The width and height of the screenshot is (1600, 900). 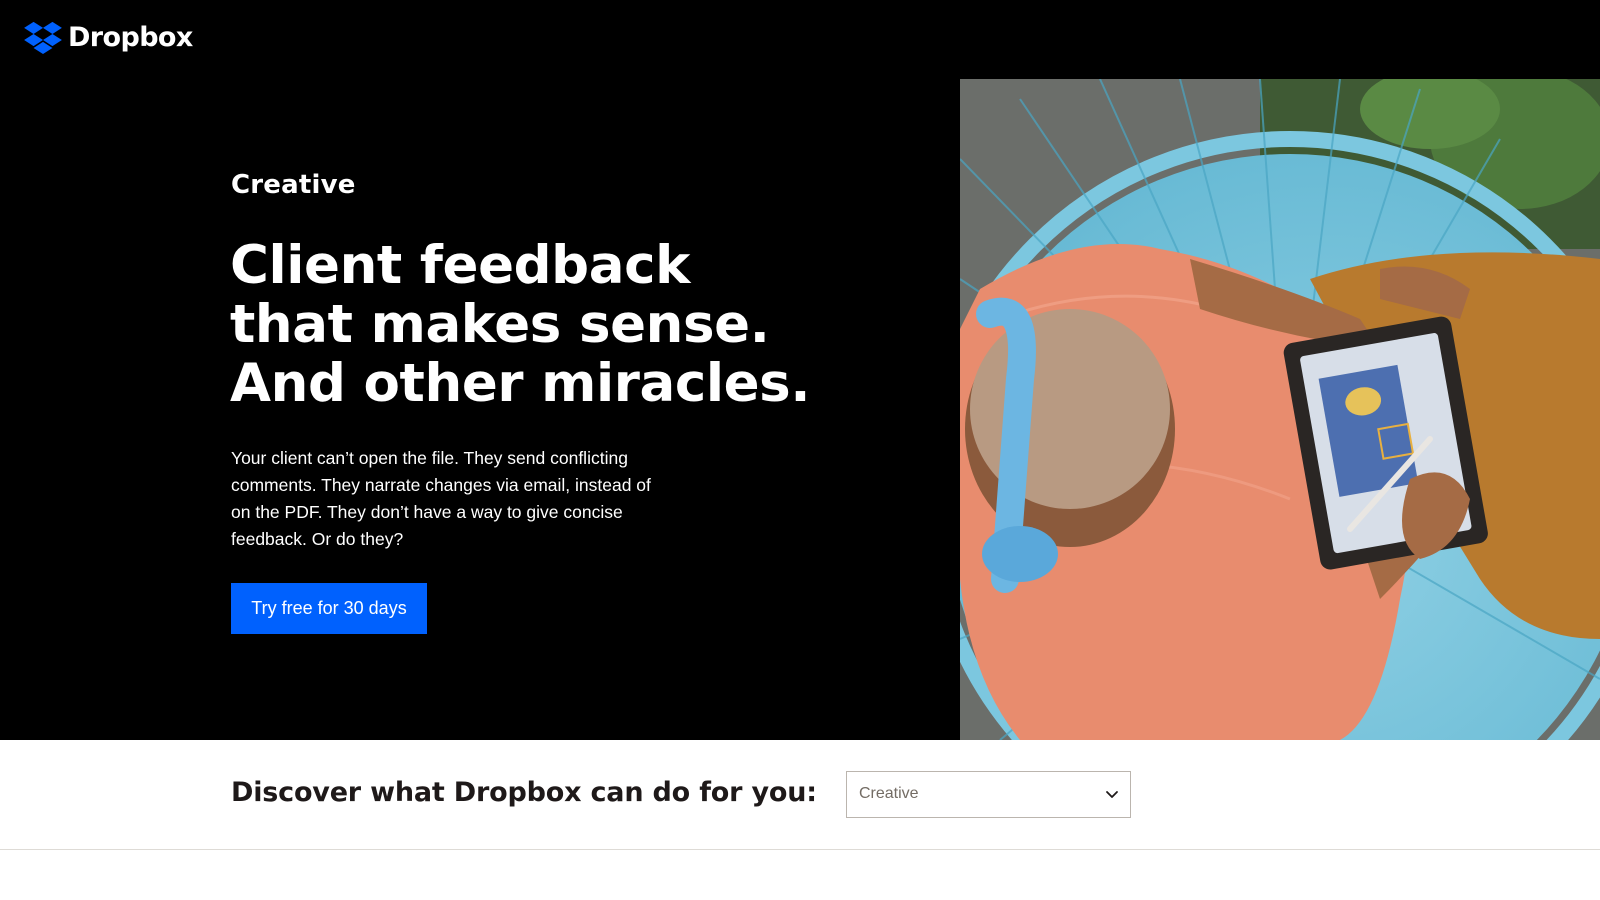 I want to click on chevron-down-icon, so click(x=1112, y=794).